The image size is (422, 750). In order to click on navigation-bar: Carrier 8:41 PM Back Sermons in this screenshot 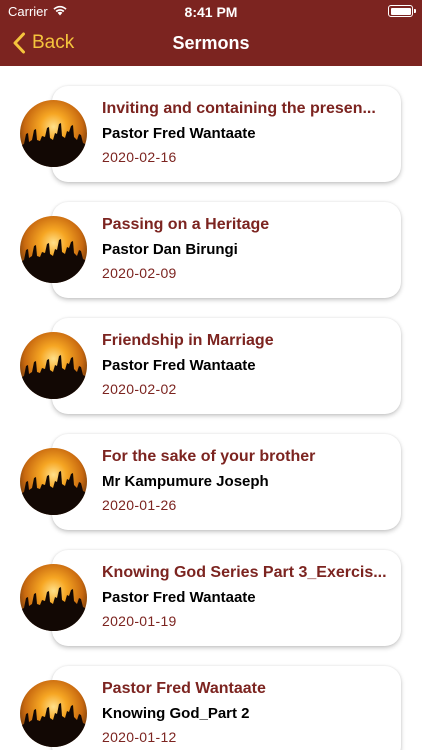, I will do `click(211, 33)`.